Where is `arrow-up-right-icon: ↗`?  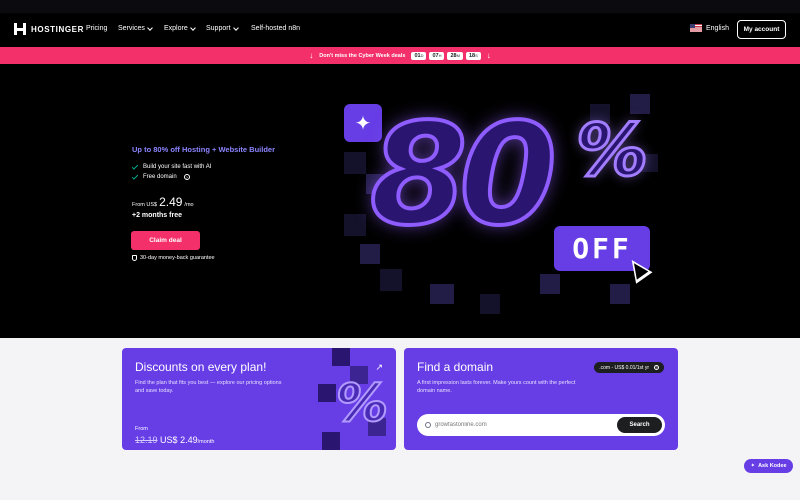
arrow-up-right-icon: ↗ is located at coordinates (379, 367).